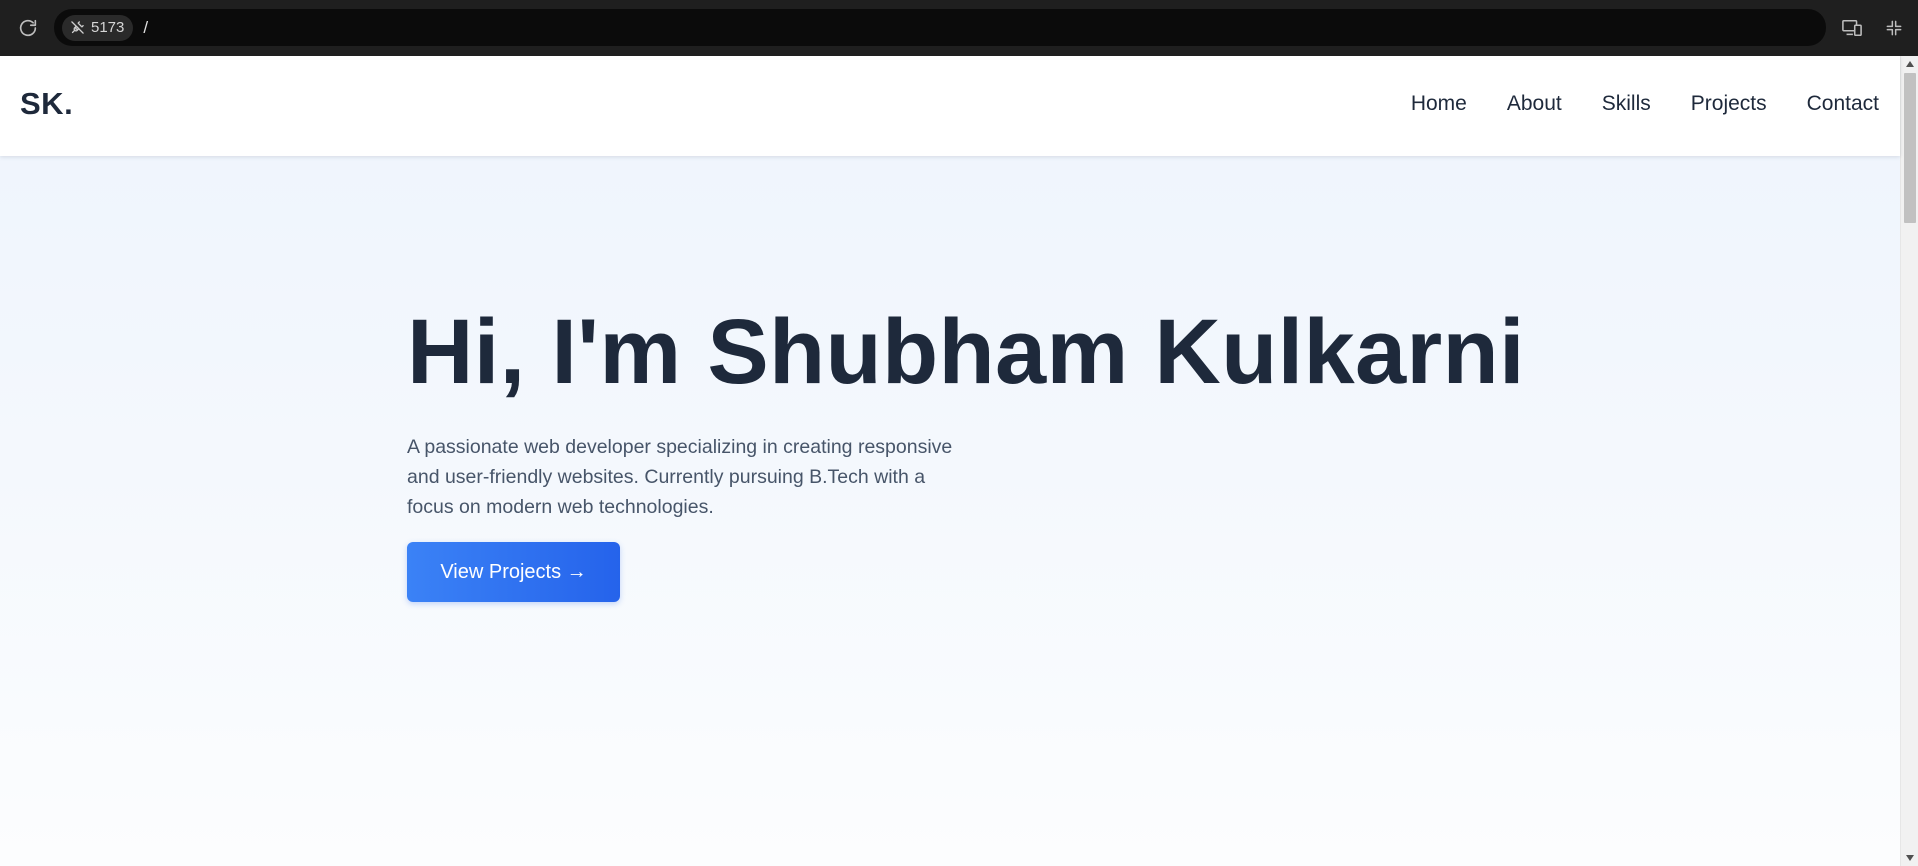  Describe the element at coordinates (1843, 104) in the screenshot. I see `nav-link-contact: Contact` at that location.